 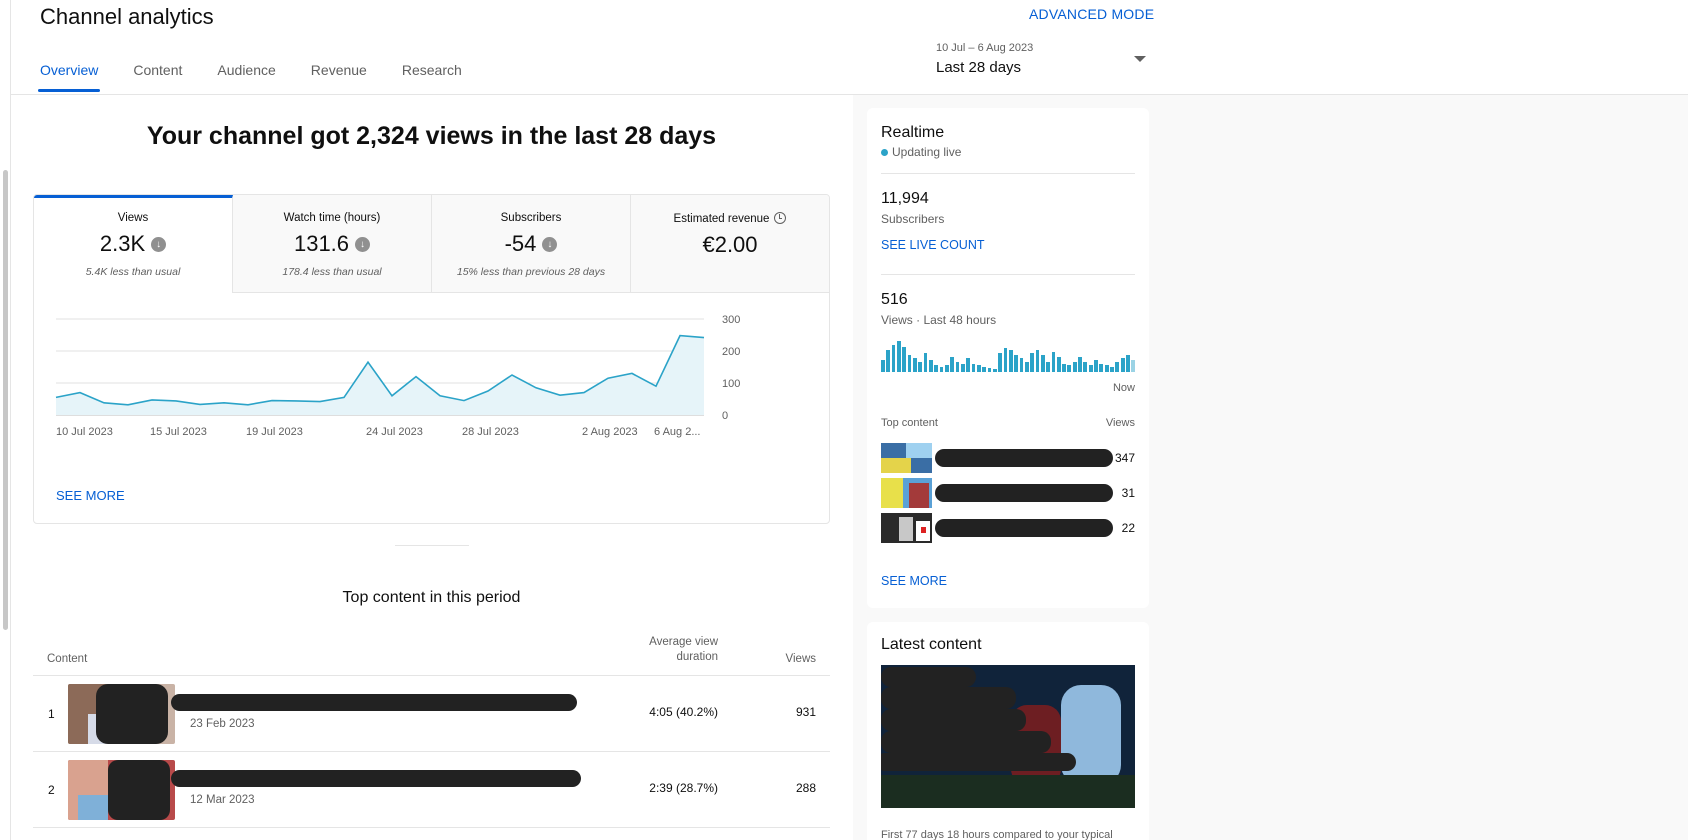 What do you see at coordinates (157, 77) in the screenshot?
I see `tab-content: Content` at bounding box center [157, 77].